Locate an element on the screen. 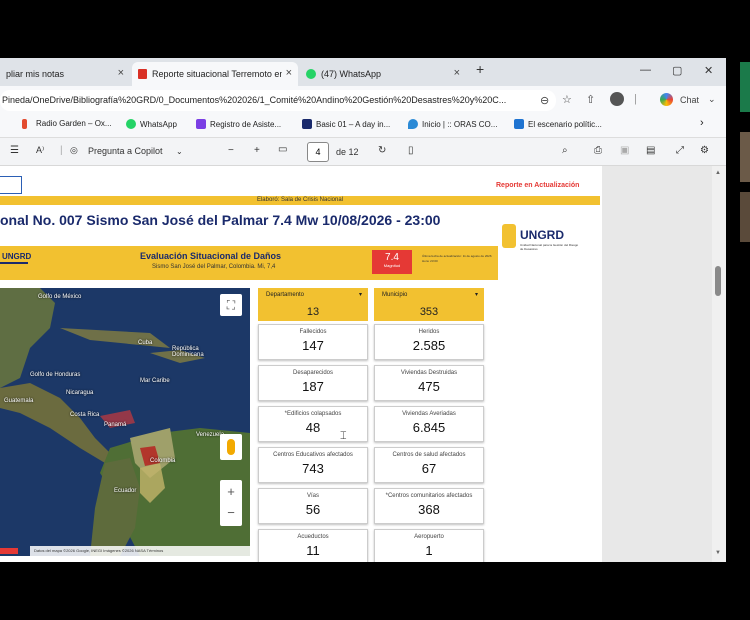 Image resolution: width=750 pixels, height=620 pixels. legend-scale is located at coordinates (9, 551).